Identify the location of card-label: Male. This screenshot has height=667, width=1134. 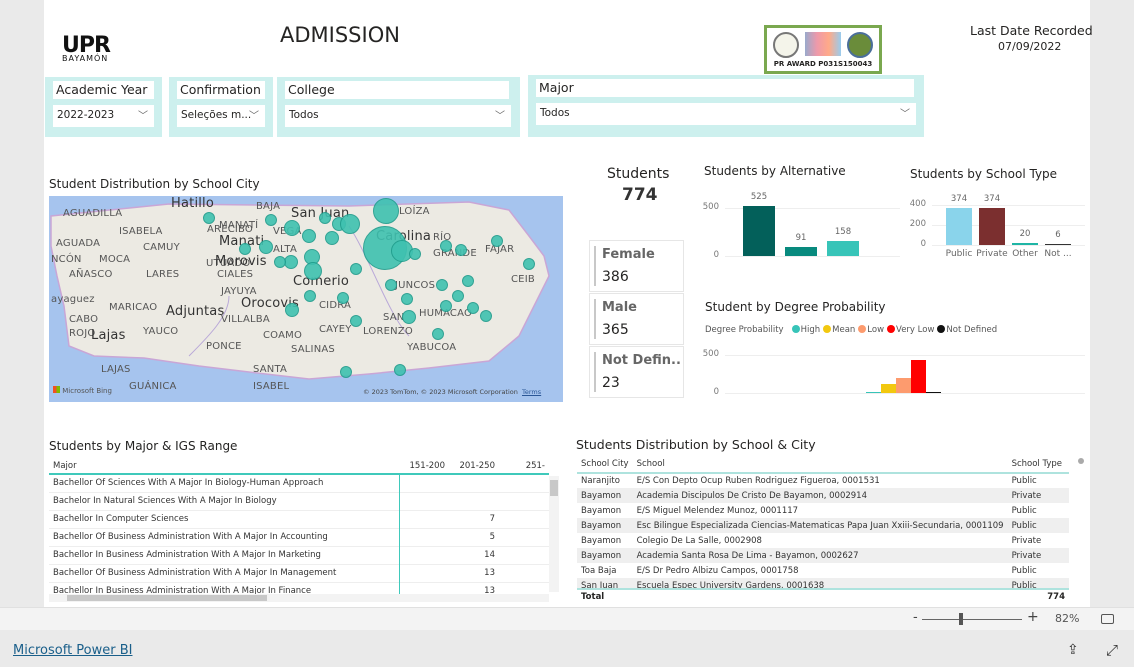
(619, 307).